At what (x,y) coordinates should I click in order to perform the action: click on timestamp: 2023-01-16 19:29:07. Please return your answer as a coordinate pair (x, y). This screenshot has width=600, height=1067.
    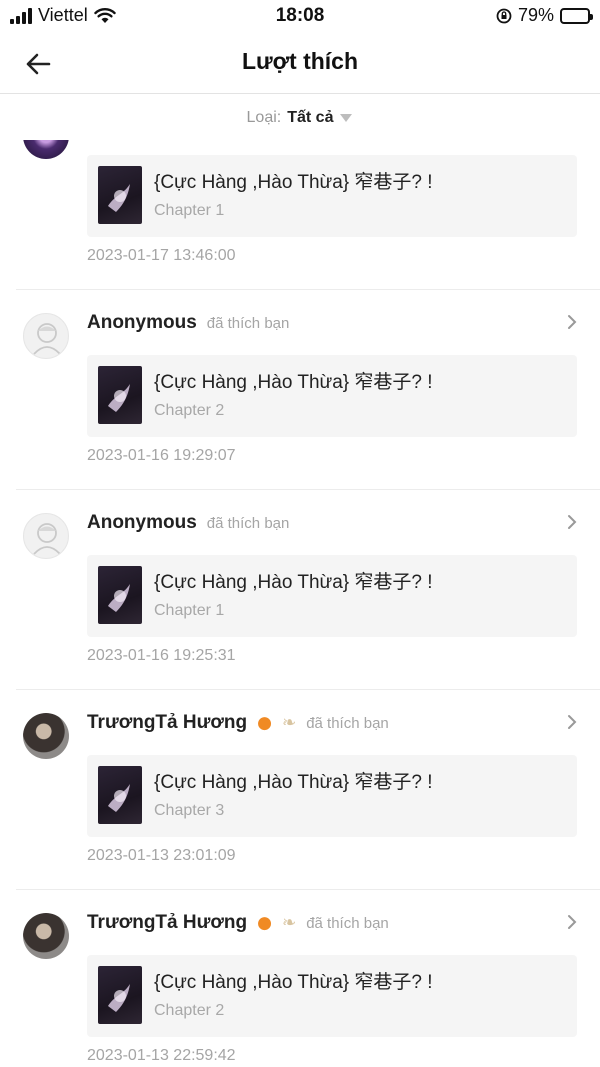
    Looking at the image, I should click on (161, 455).